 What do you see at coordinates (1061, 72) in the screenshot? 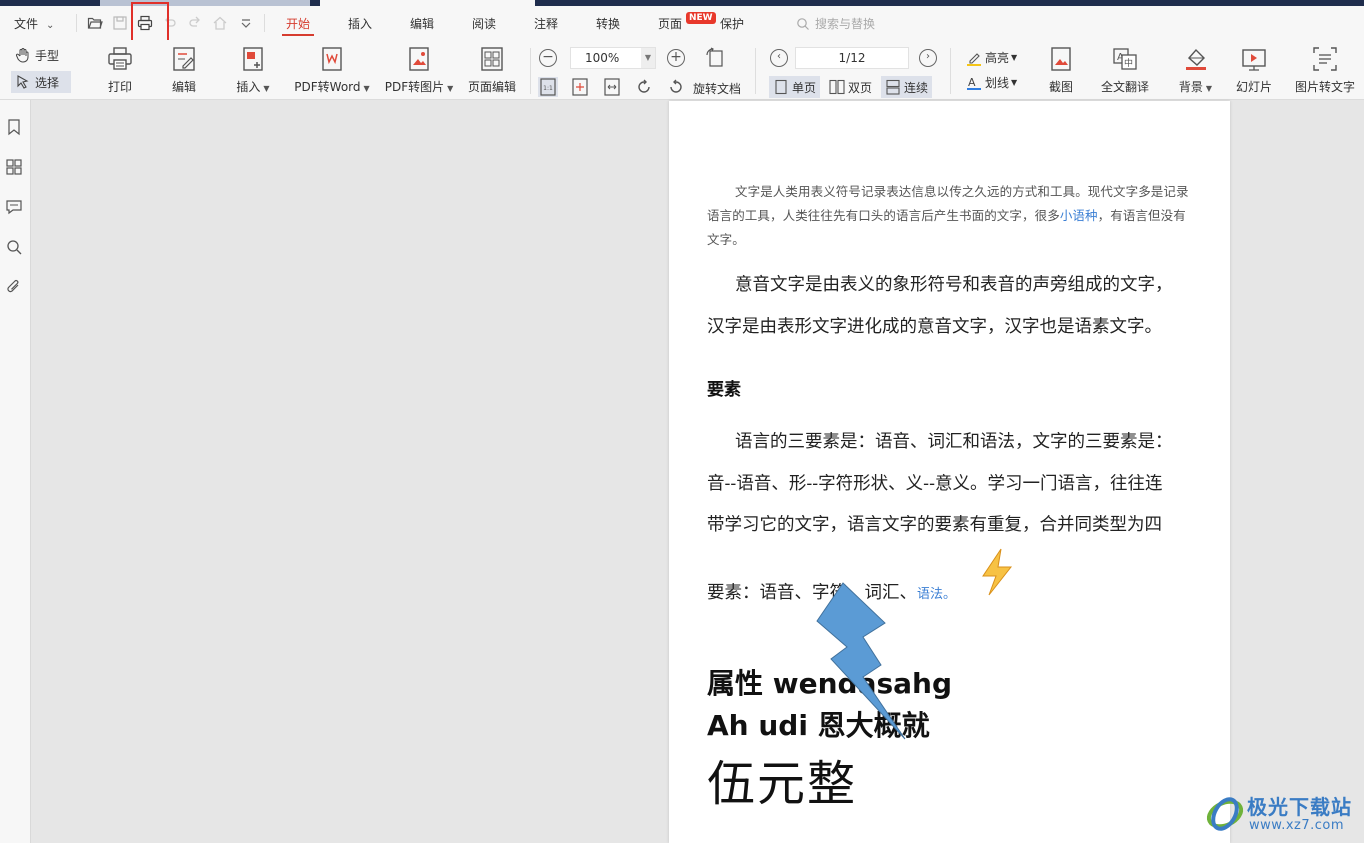
I see `screenshot-button: 截图` at bounding box center [1061, 72].